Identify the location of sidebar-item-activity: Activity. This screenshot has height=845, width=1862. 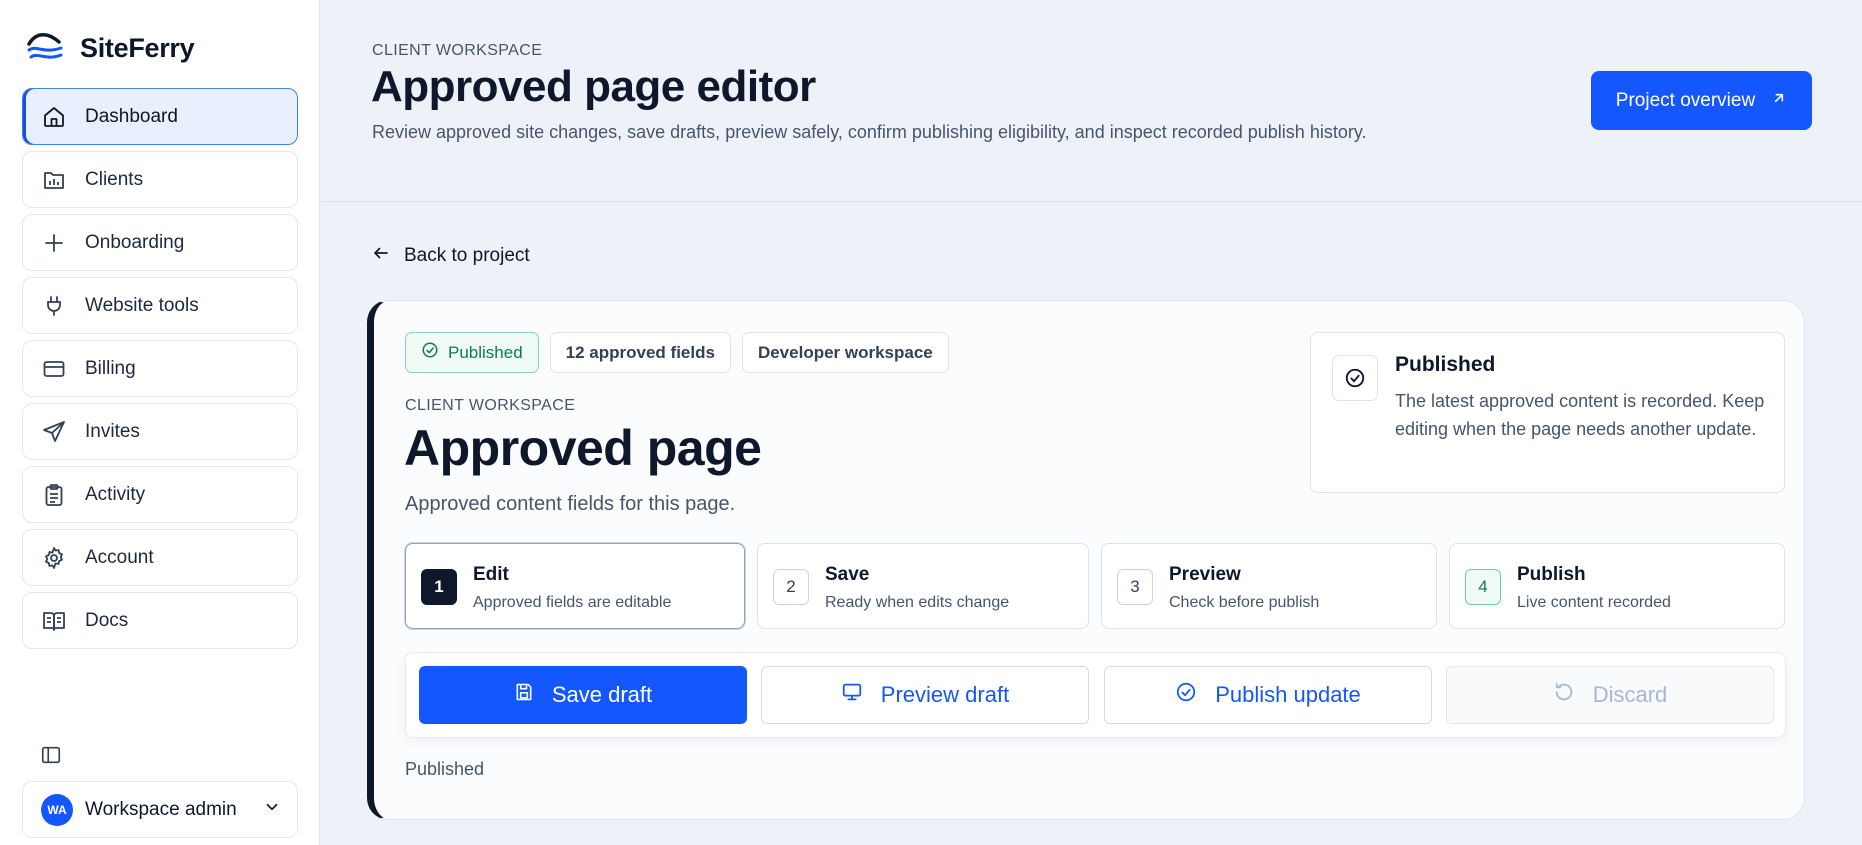
(160, 494).